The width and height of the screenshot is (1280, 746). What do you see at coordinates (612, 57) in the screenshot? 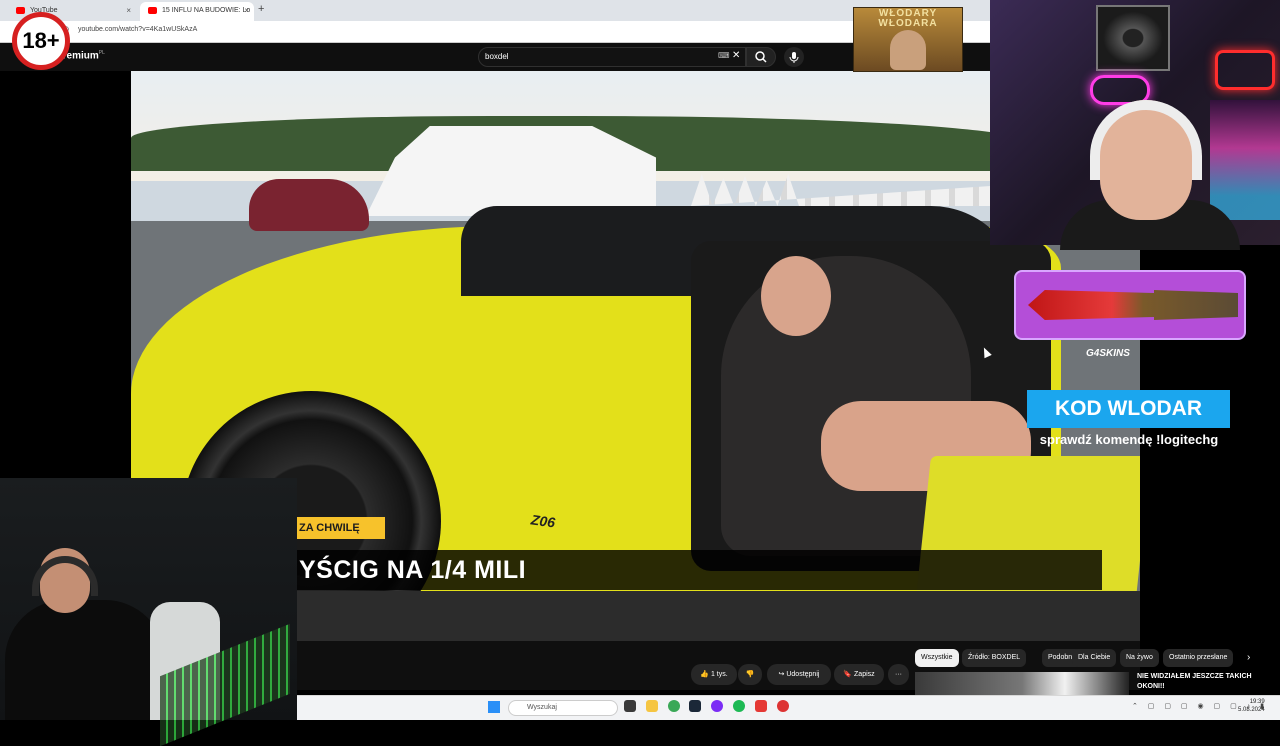
I see `search-input` at bounding box center [612, 57].